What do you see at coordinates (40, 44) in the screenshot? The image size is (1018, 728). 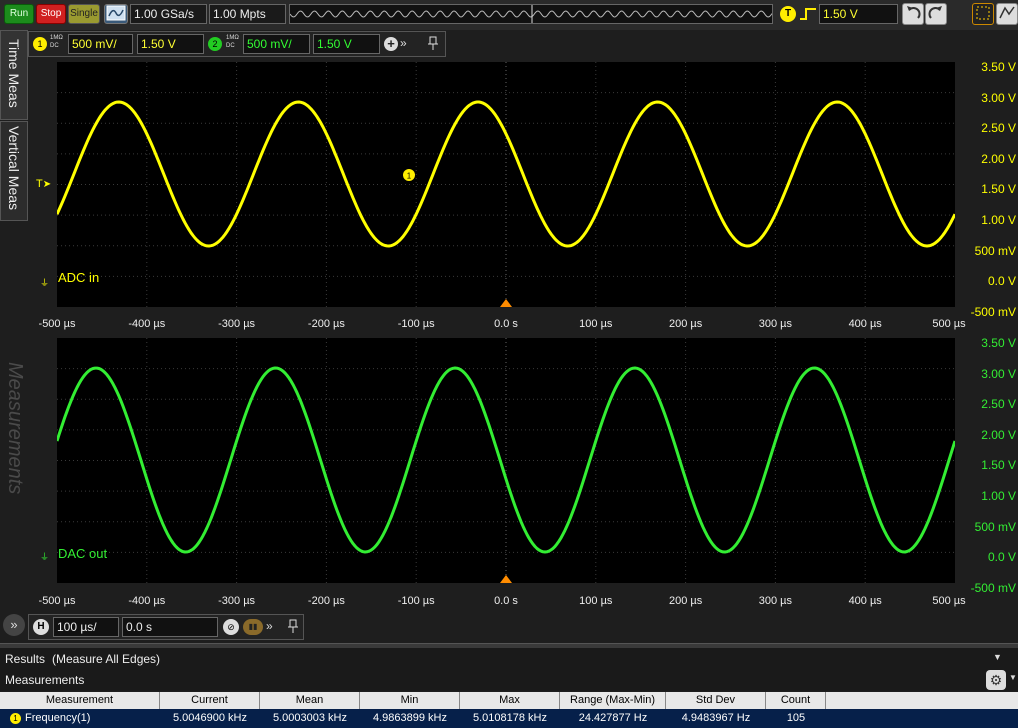 I see `channel-1-badge: 1` at bounding box center [40, 44].